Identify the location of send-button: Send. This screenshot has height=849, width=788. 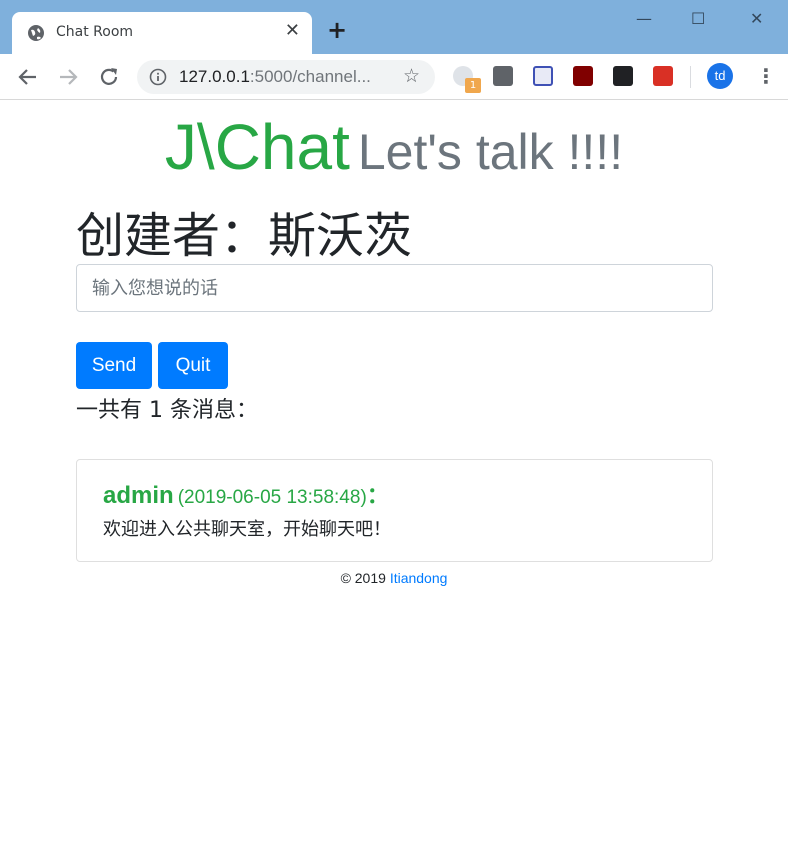
(114, 365).